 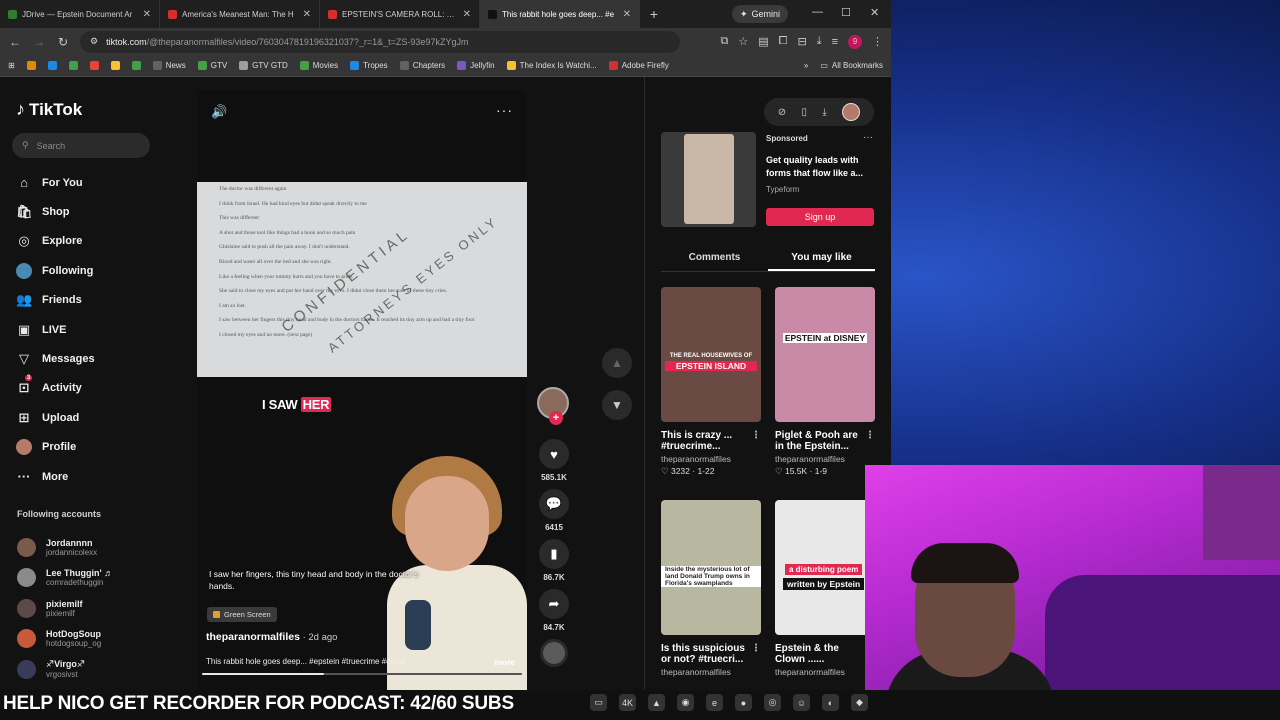 What do you see at coordinates (554, 504) in the screenshot?
I see `comment-icon: 💬` at bounding box center [554, 504].